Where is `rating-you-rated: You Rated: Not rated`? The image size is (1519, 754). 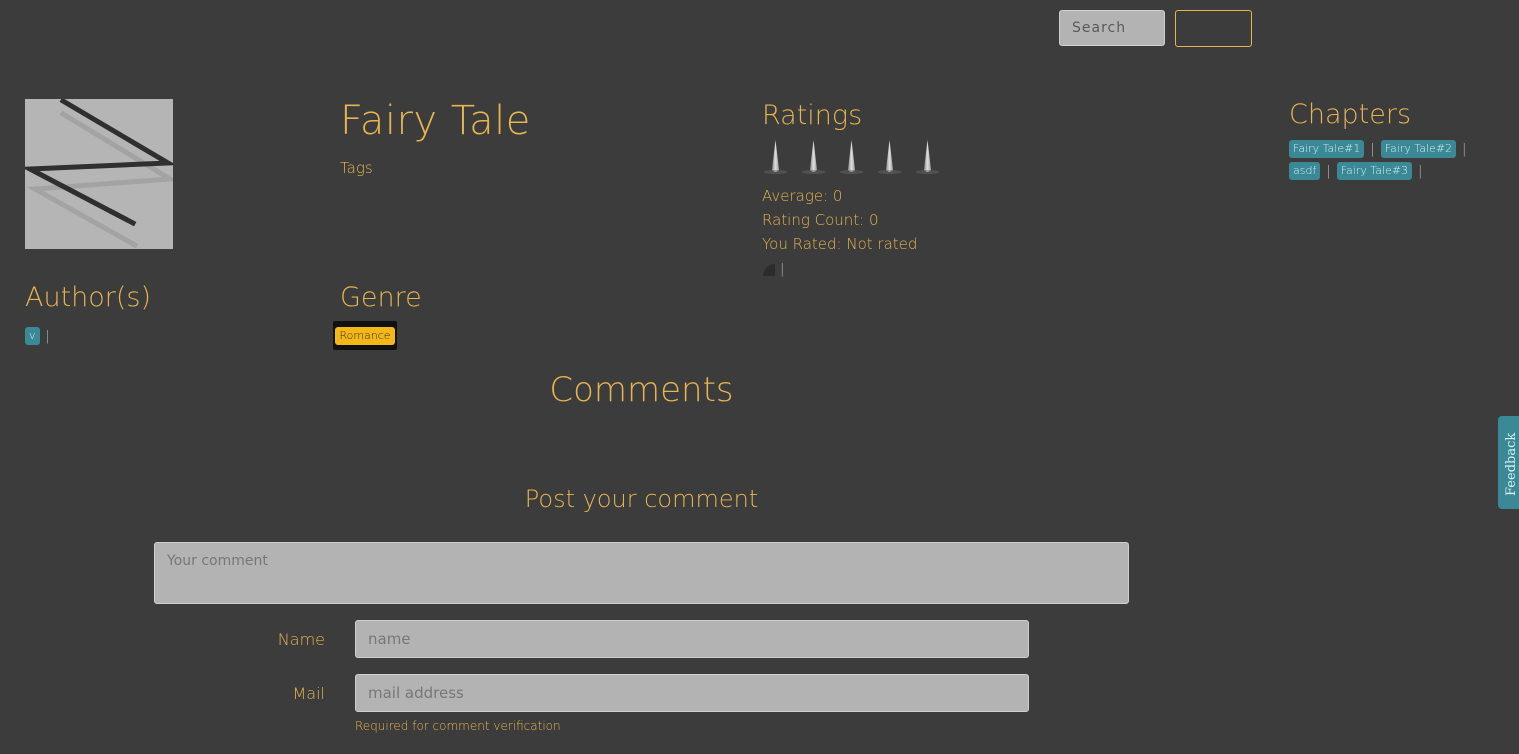 rating-you-rated: You Rated: Not rated is located at coordinates (840, 244).